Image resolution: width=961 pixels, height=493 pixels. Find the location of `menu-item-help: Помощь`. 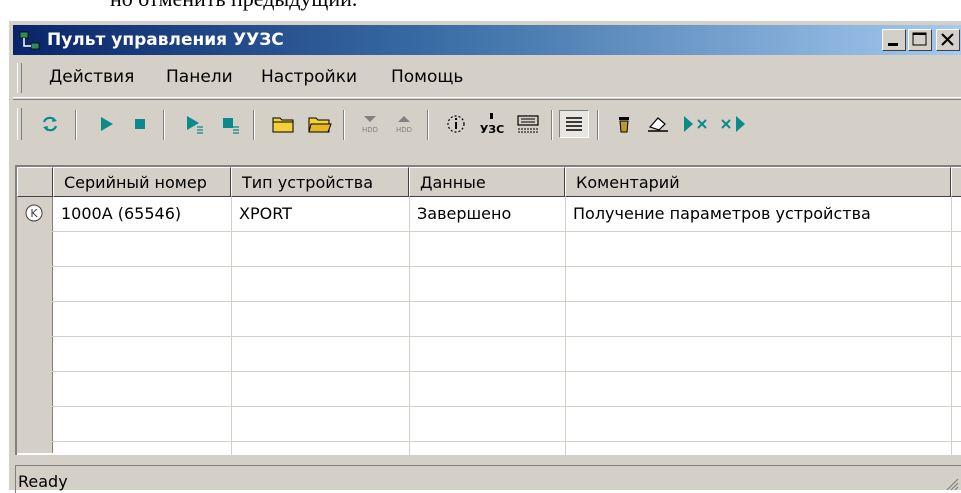

menu-item-help: Помощь is located at coordinates (427, 77).